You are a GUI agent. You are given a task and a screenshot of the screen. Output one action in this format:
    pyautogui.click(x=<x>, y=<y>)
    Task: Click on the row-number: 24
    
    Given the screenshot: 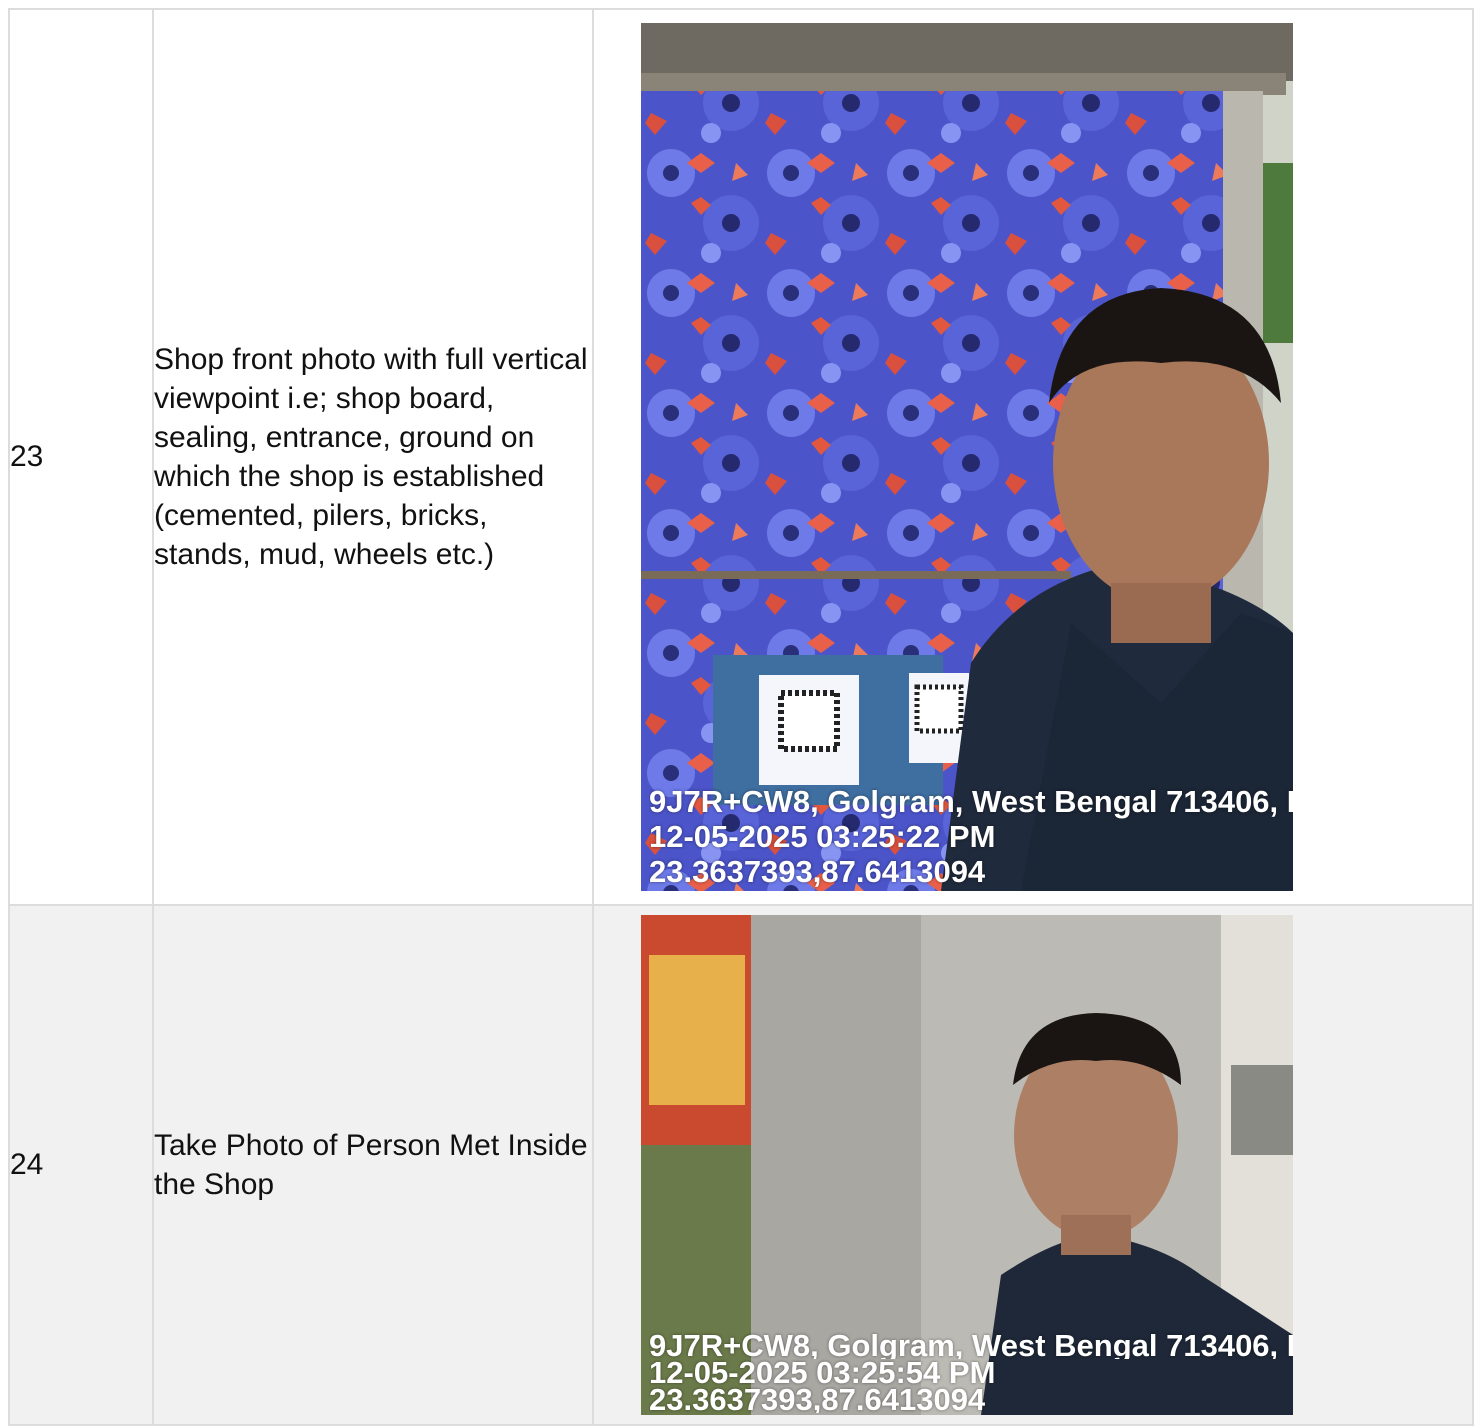 What is the action you would take?
    pyautogui.click(x=81, y=1165)
    